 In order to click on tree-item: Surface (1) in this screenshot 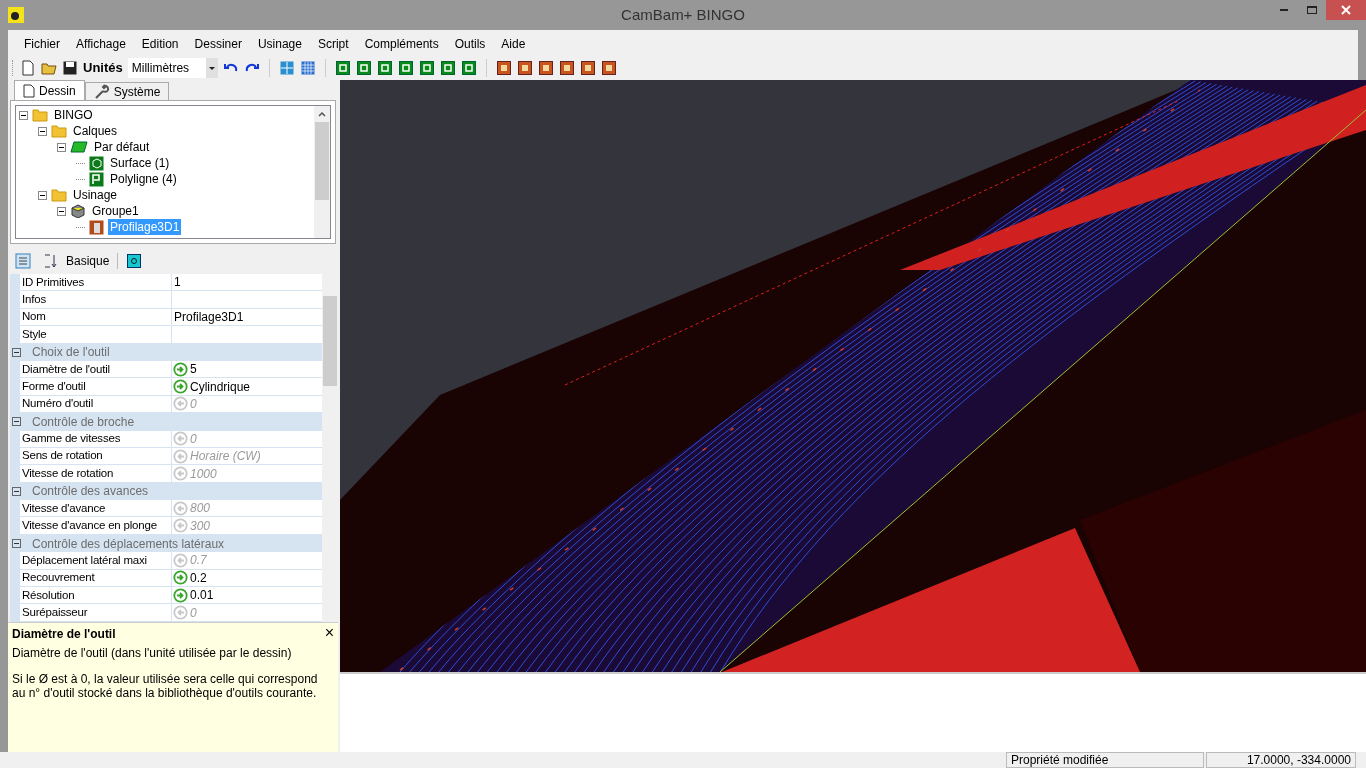, I will do `click(140, 163)`.